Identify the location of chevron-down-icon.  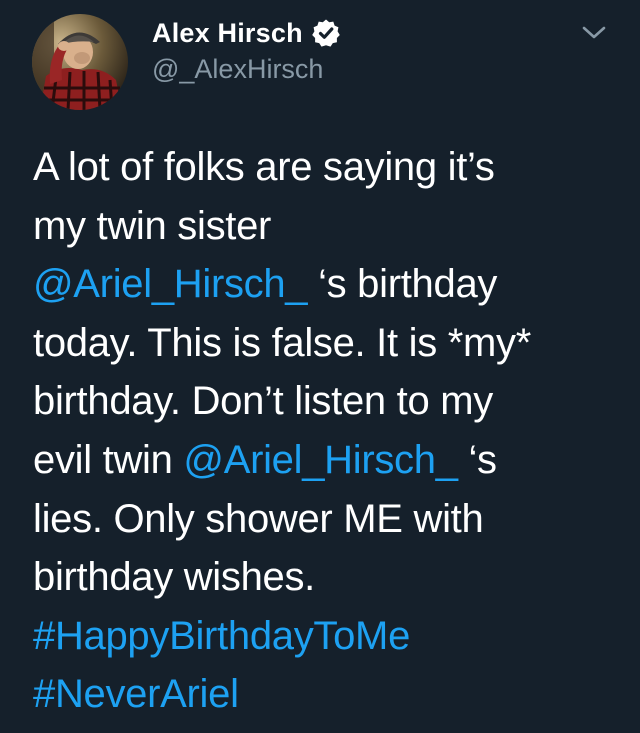
(594, 32).